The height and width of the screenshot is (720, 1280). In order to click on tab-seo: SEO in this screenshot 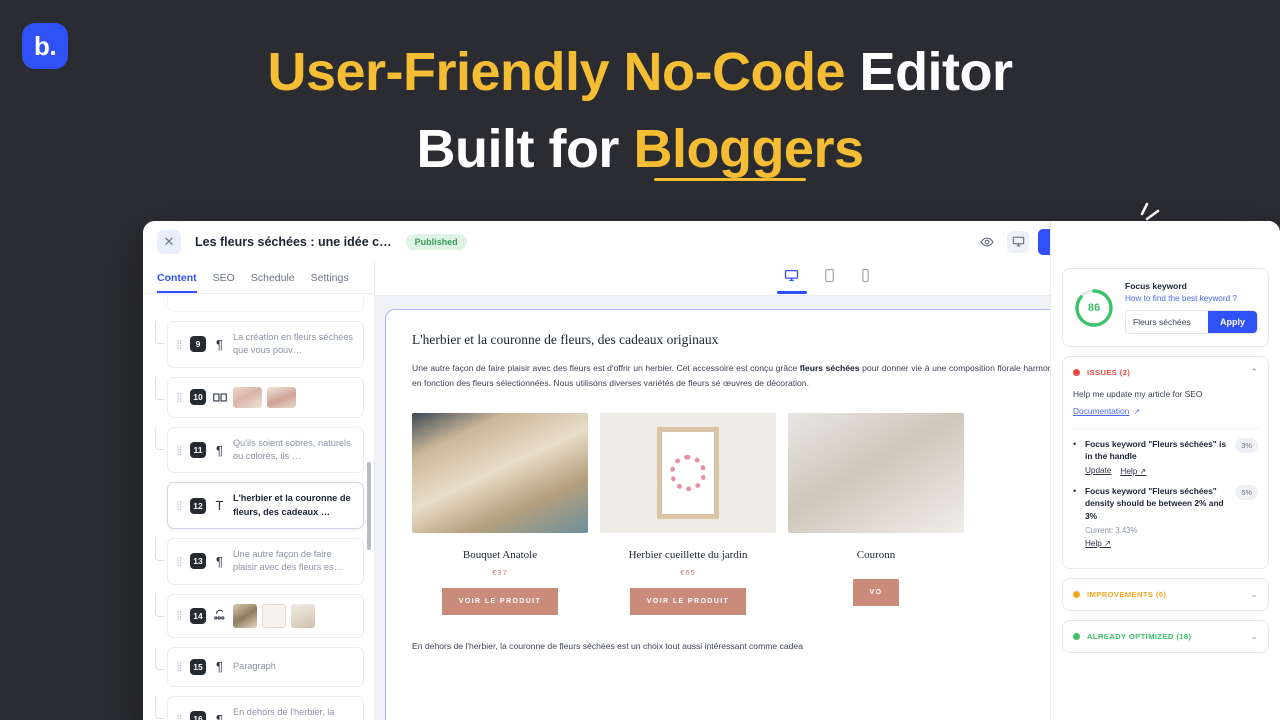, I will do `click(224, 282)`.